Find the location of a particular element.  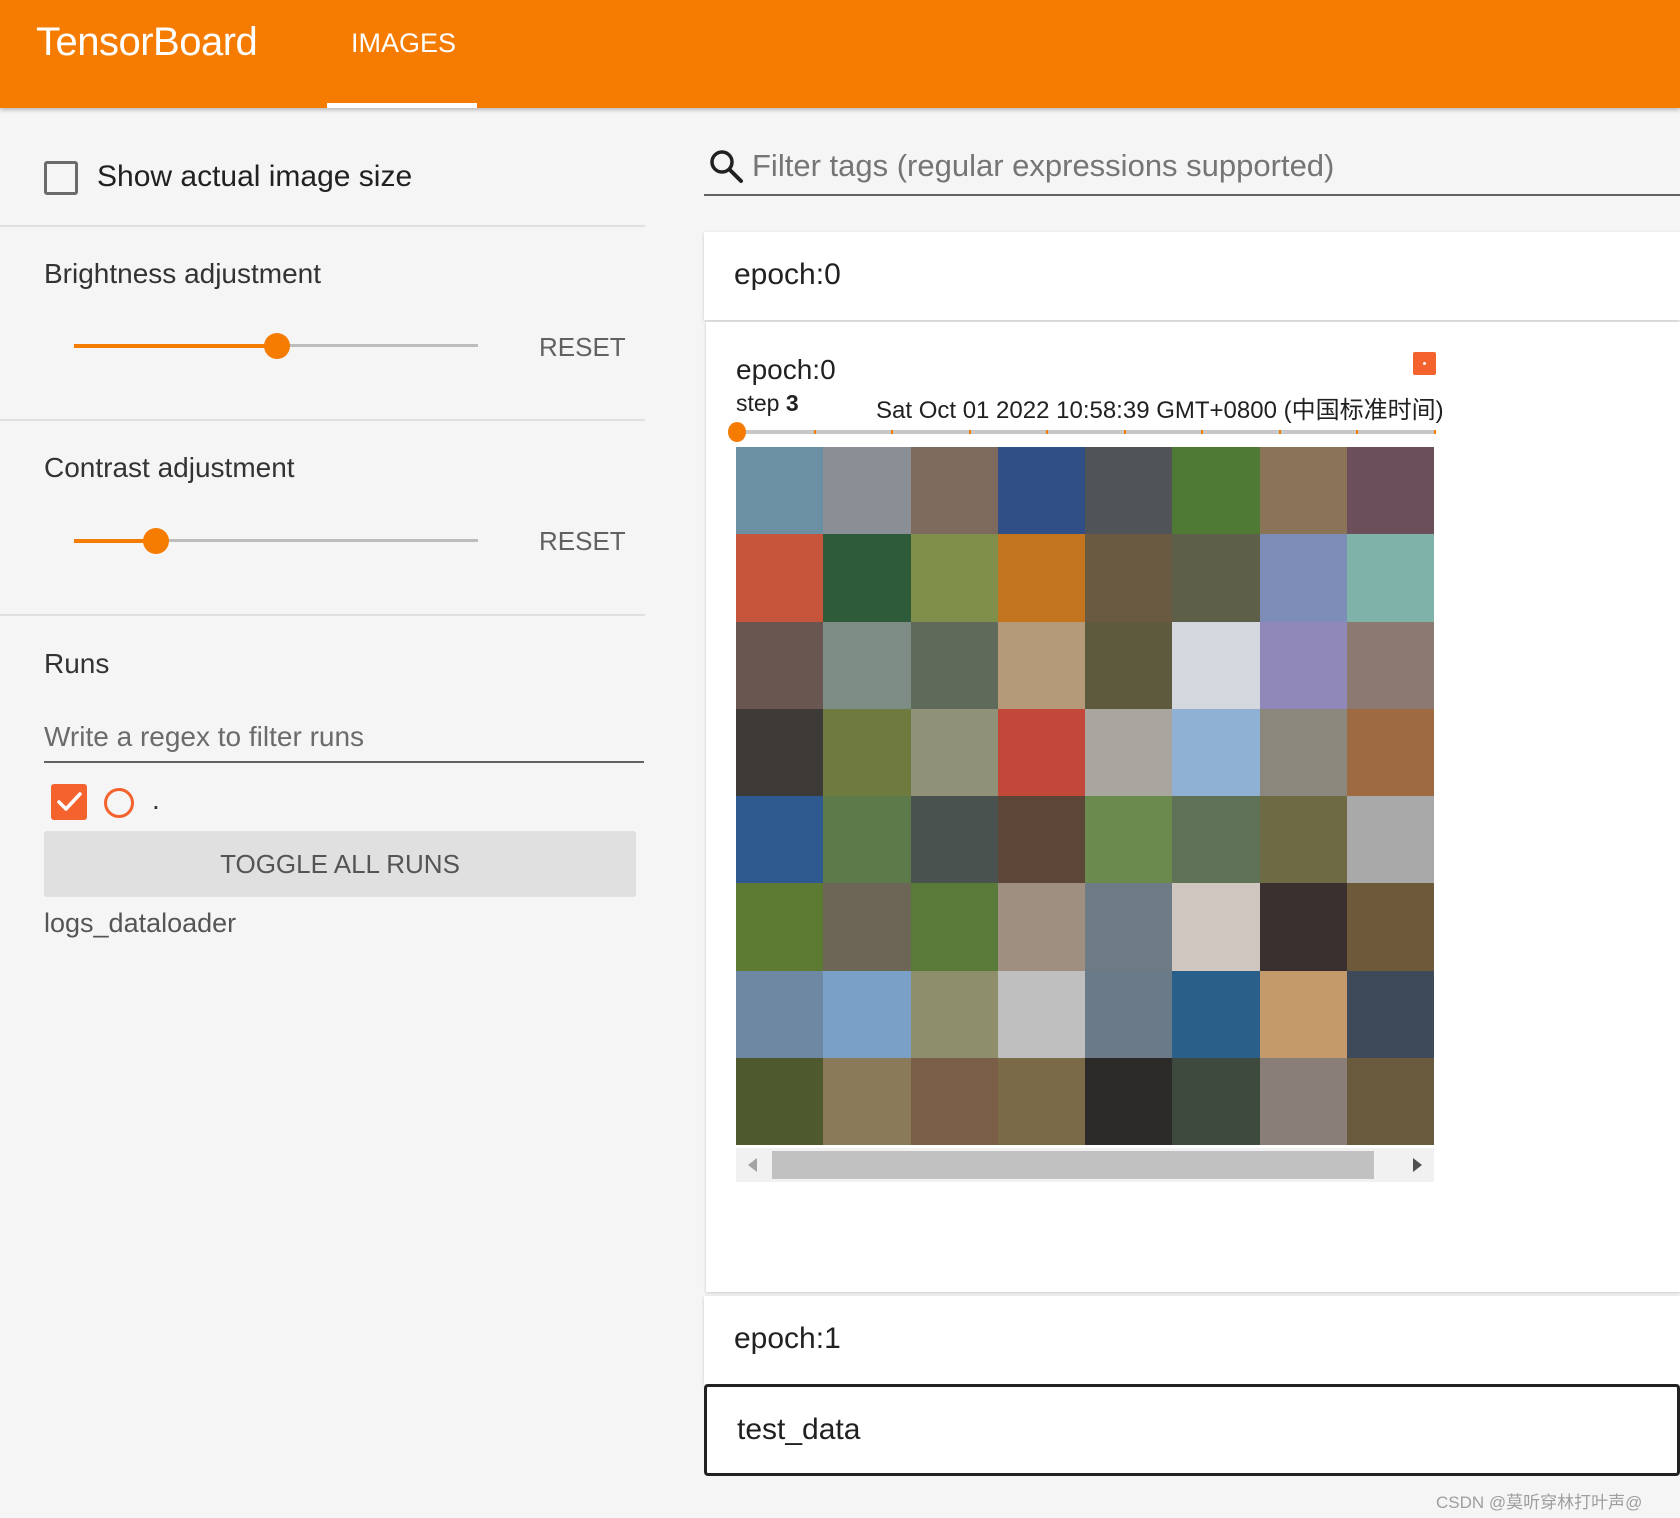

step-track is located at coordinates (1085, 432).